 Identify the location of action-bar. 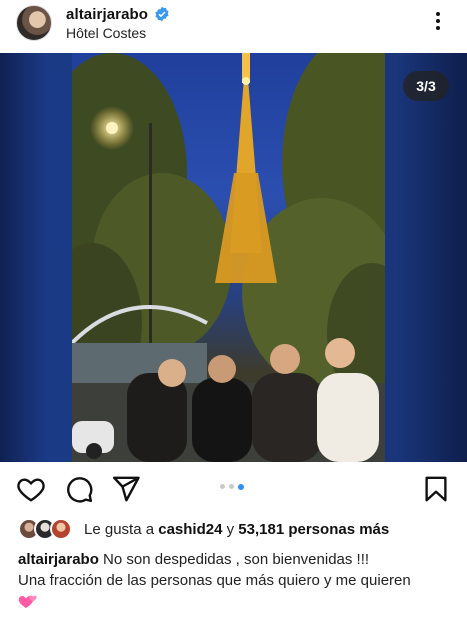
(233, 488).